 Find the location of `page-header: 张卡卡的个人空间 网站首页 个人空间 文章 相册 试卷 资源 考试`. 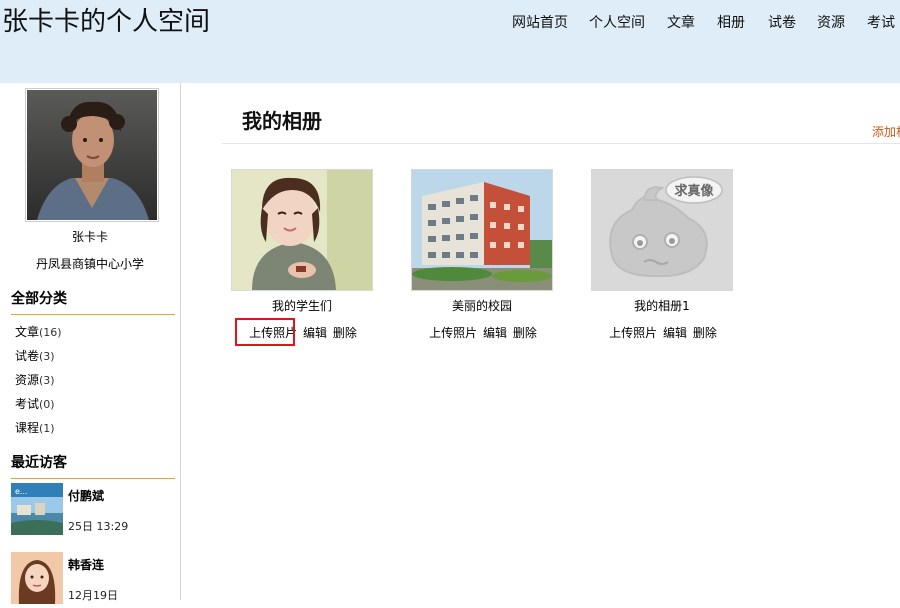

page-header: 张卡卡的个人空间 网站首页 个人空间 文章 相册 试卷 资源 考试 is located at coordinates (450, 41).